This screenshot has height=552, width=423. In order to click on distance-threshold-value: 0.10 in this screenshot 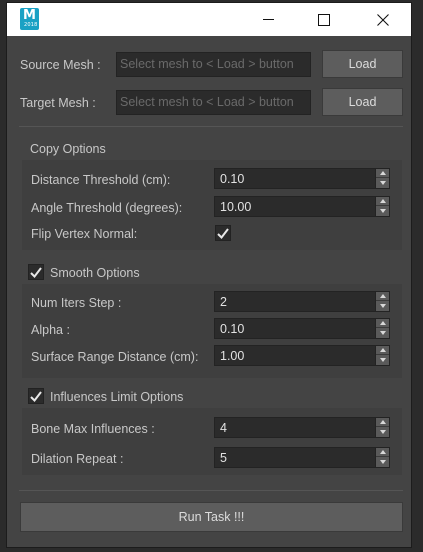, I will do `click(232, 179)`.